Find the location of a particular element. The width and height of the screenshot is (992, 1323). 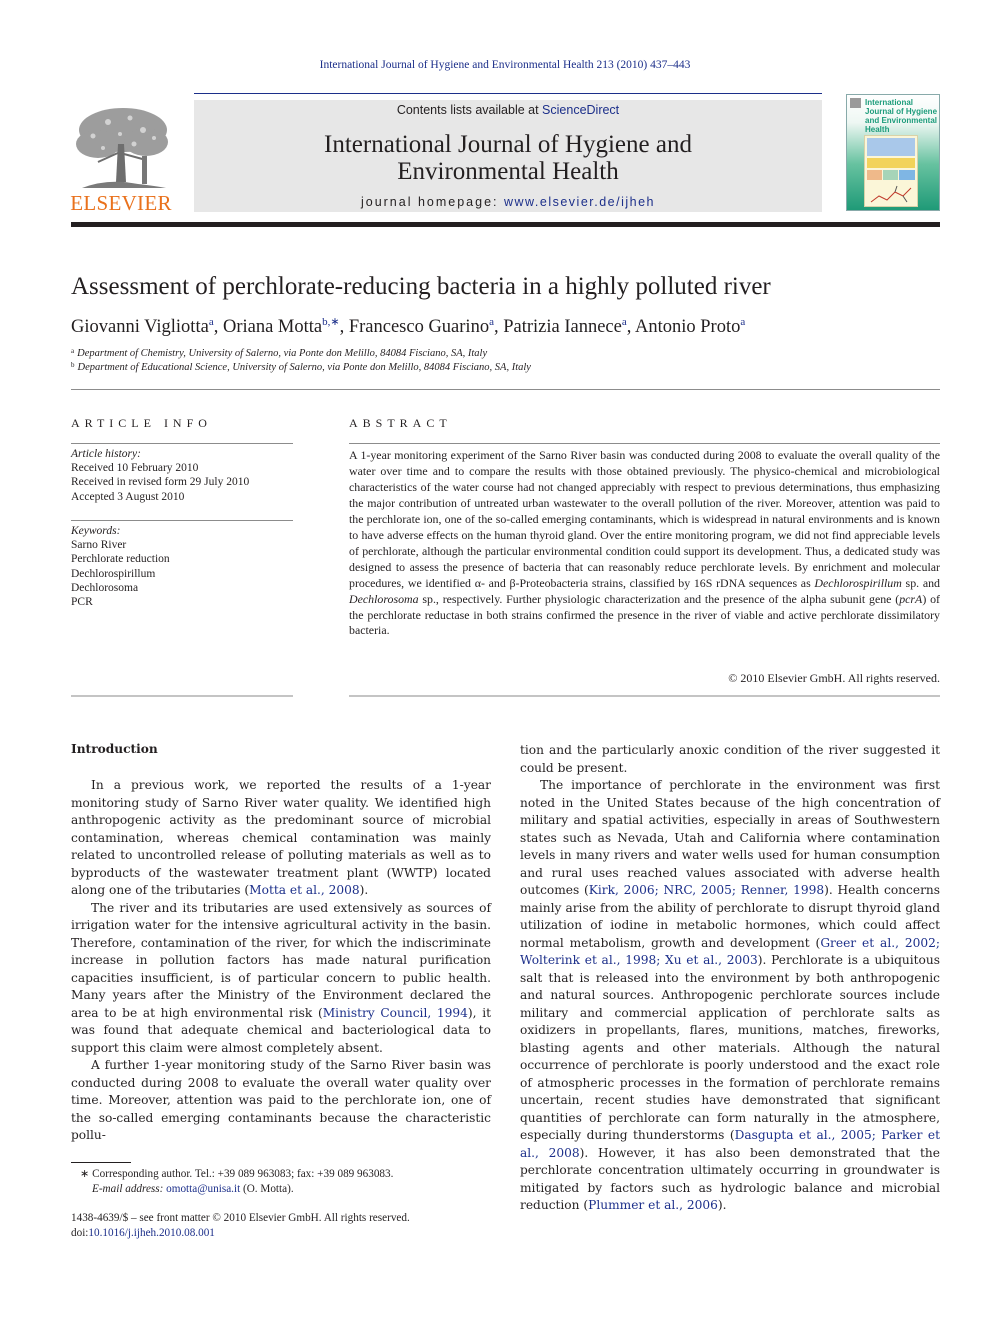

author: Giovanni Vigliottaa, is located at coordinates (147, 326).